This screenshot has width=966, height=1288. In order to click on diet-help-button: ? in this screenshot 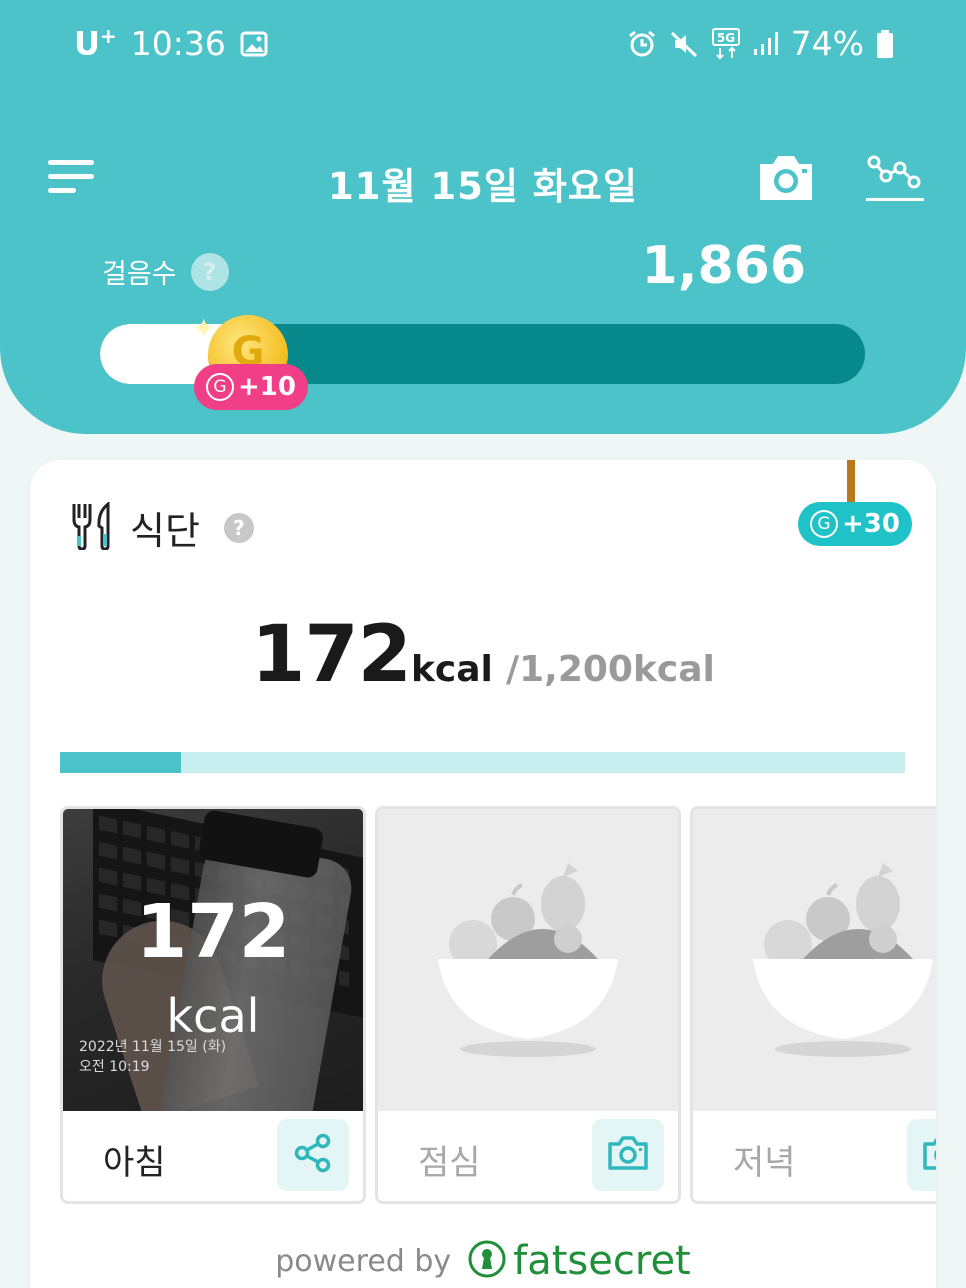, I will do `click(238, 527)`.